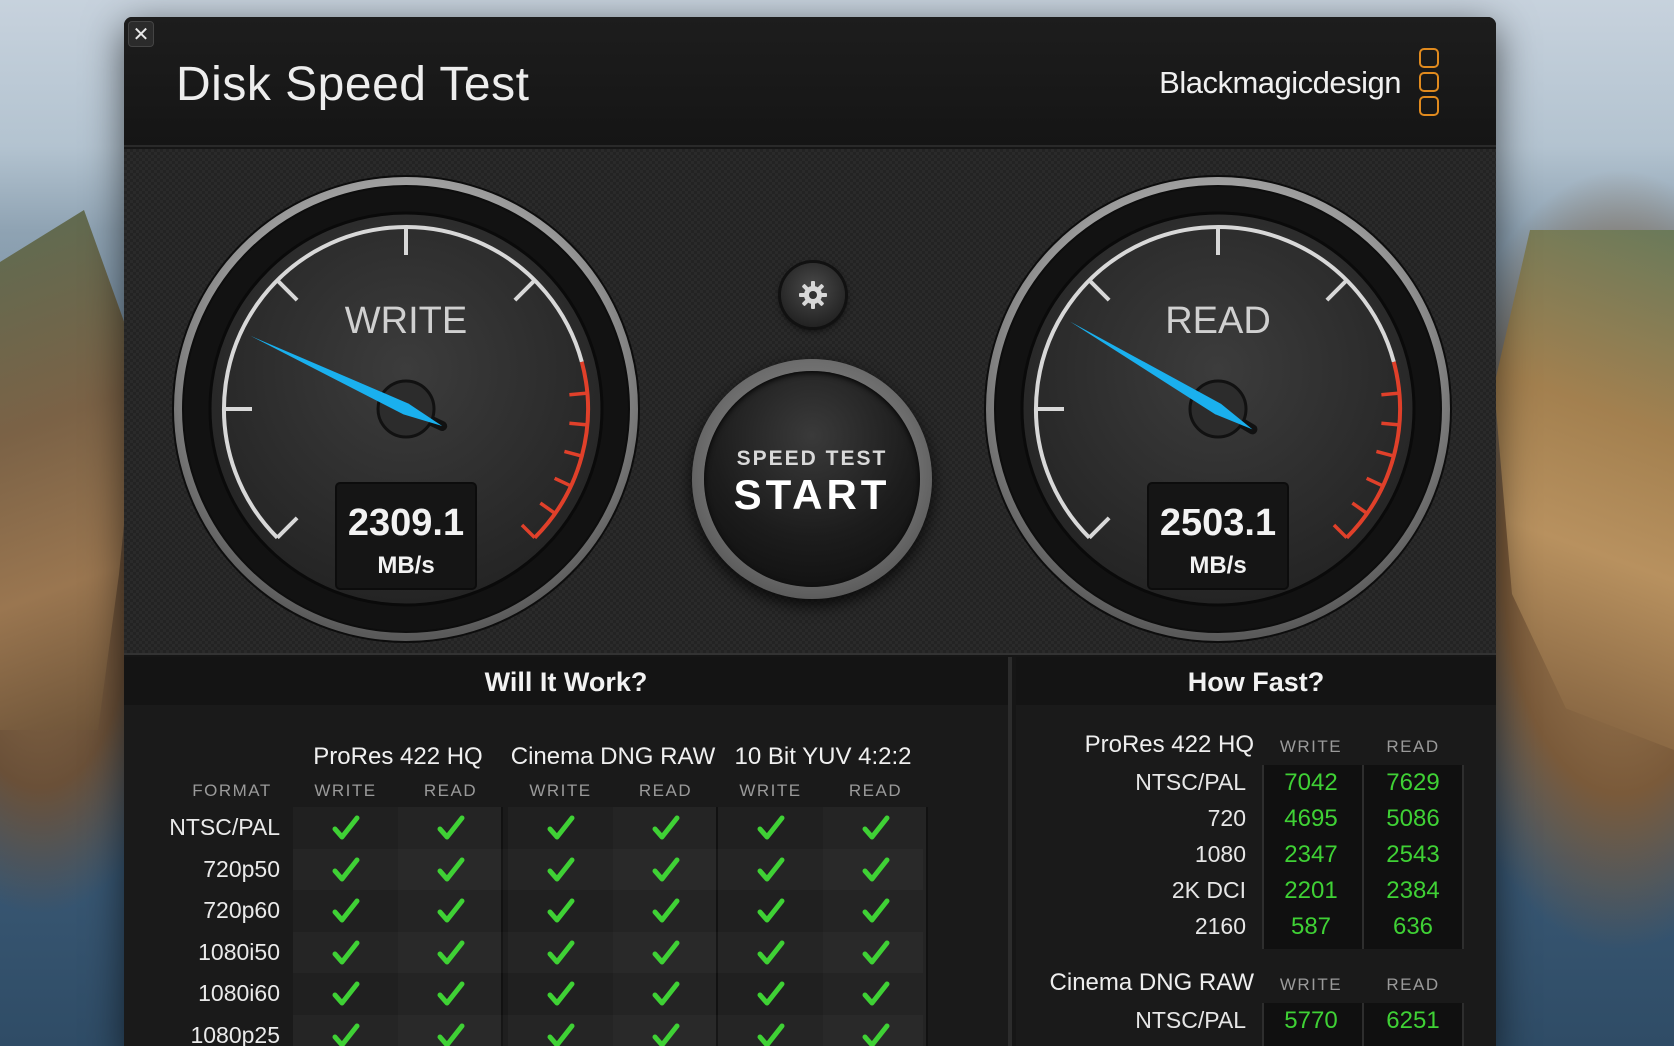 The width and height of the screenshot is (1674, 1046). What do you see at coordinates (241, 910) in the screenshot?
I see `format-row-label: 720p60` at bounding box center [241, 910].